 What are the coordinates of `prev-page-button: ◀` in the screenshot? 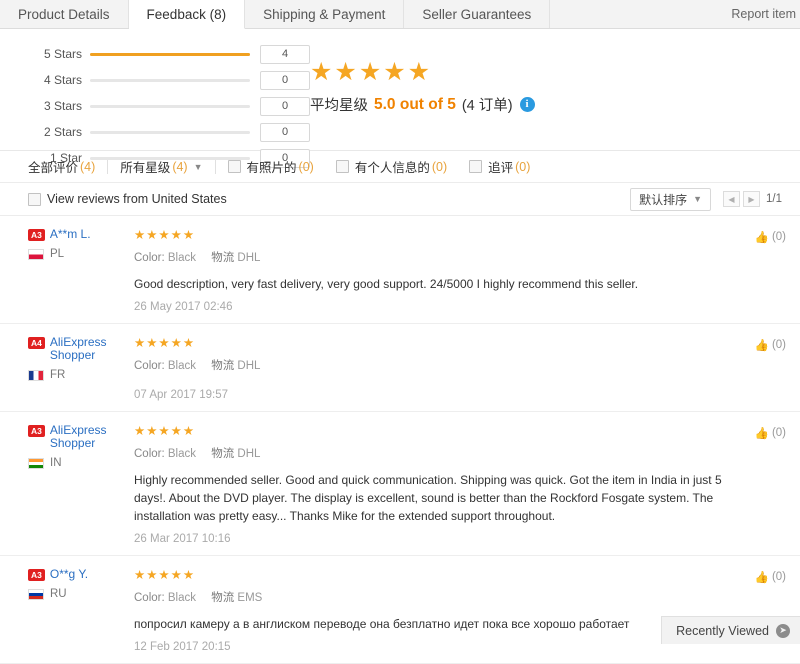 It's located at (731, 199).